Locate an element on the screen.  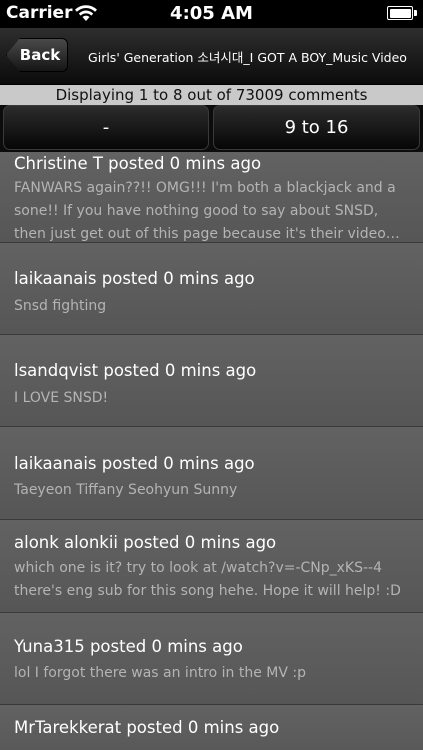
paging-bar: - 9 to 16 is located at coordinates (211, 128).